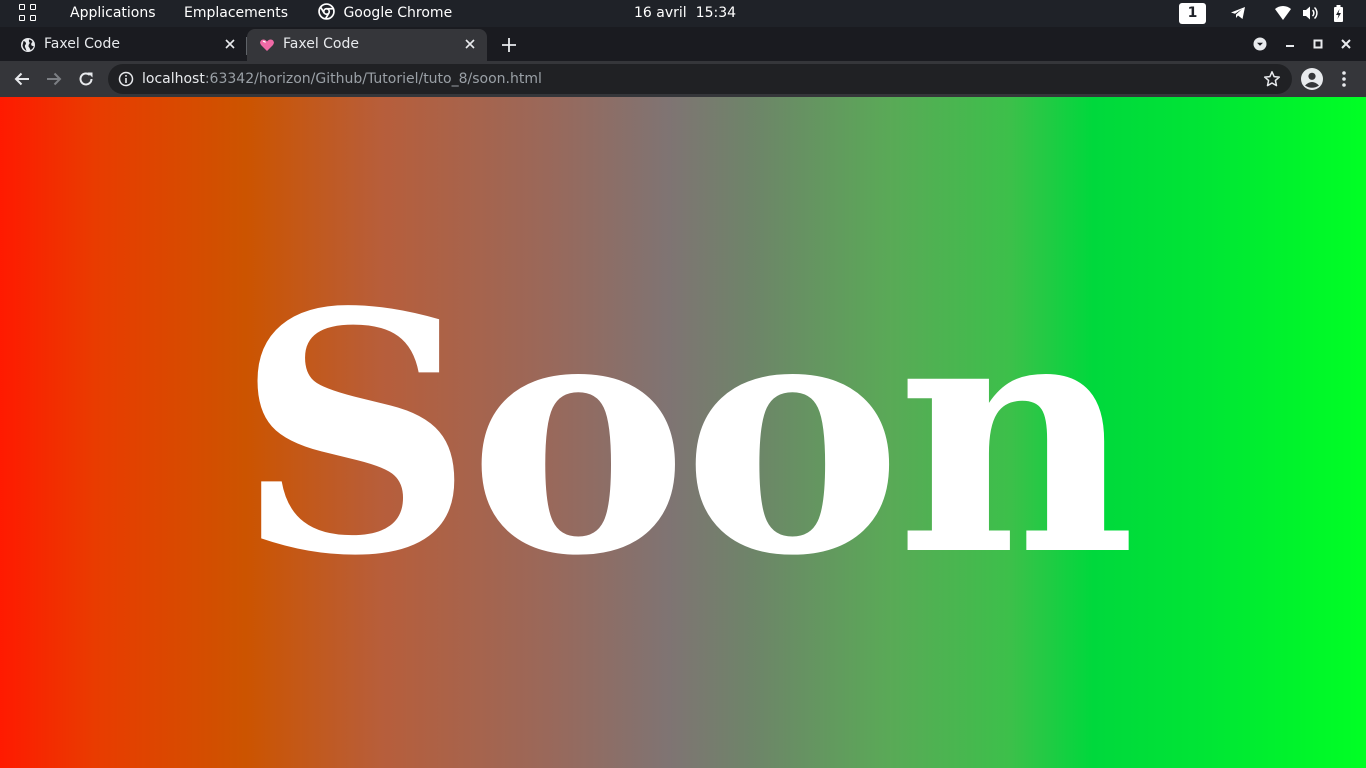 The width and height of the screenshot is (1366, 768). Describe the element at coordinates (367, 45) in the screenshot. I see `tab-faxel-code-2: Faxel Code` at that location.